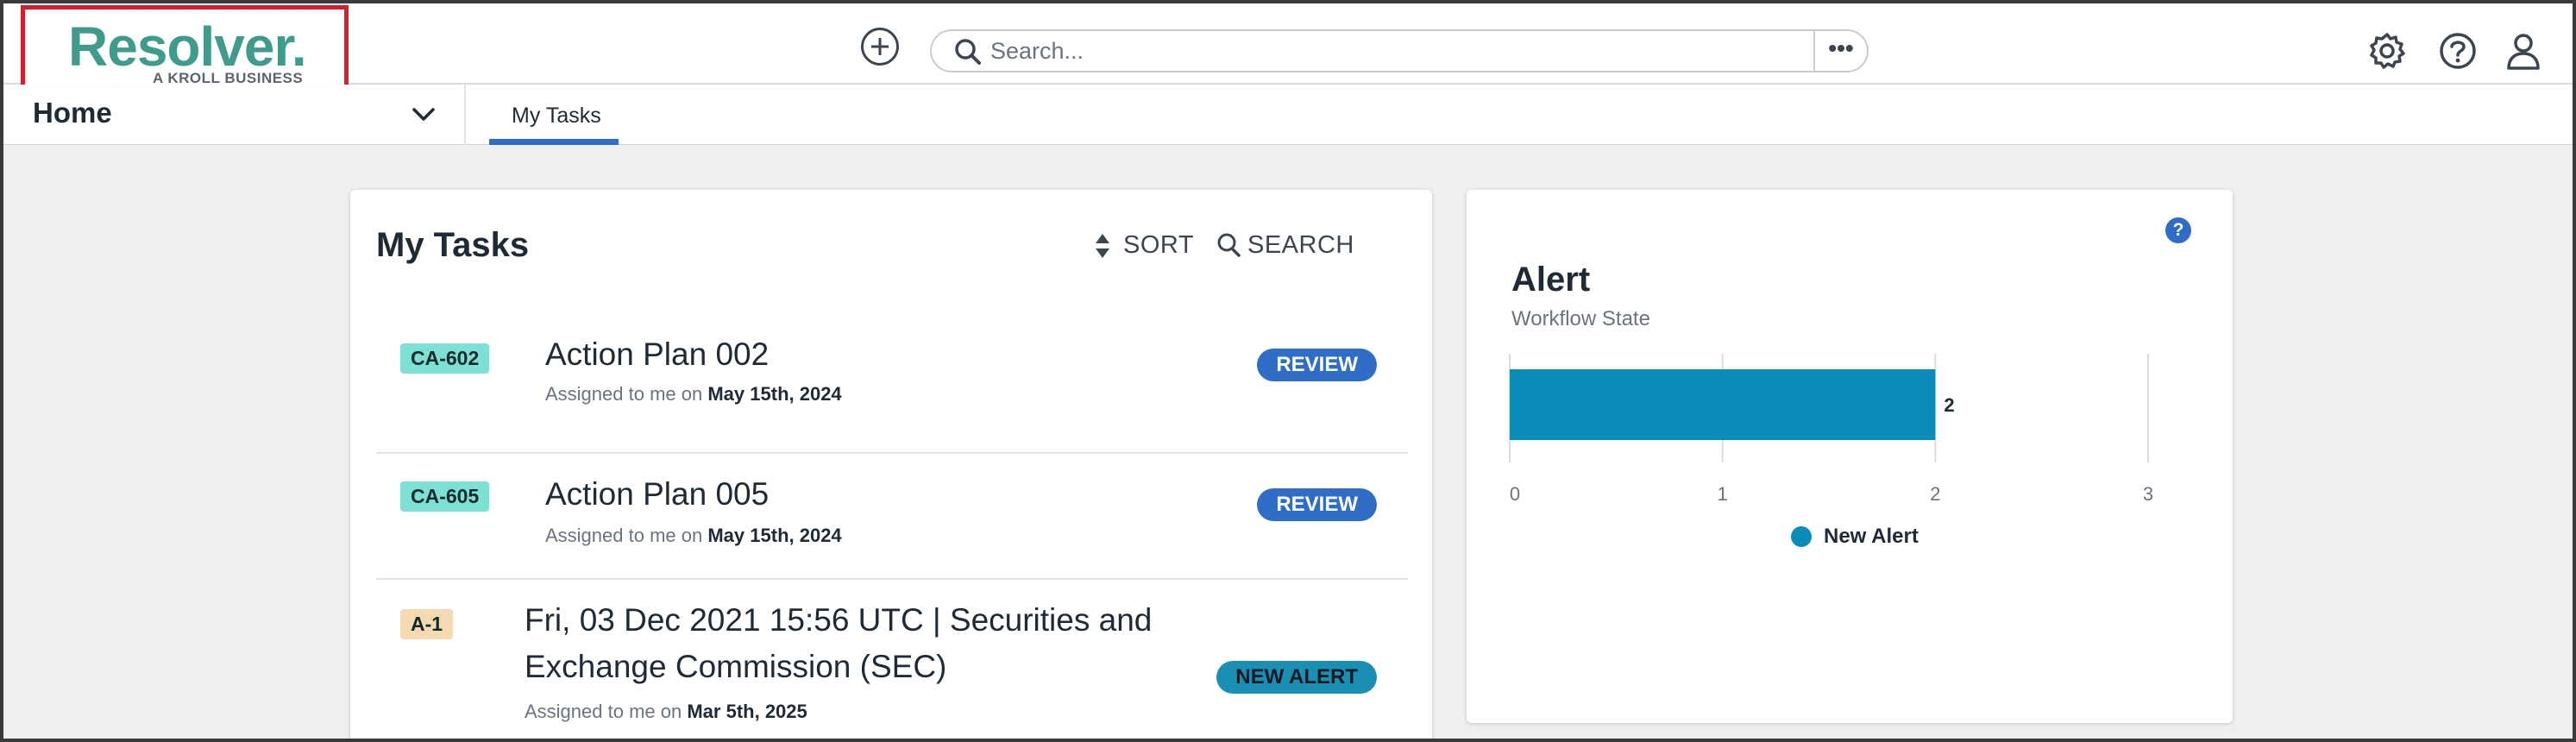 Image resolution: width=2576 pixels, height=742 pixels. Describe the element at coordinates (72, 113) in the screenshot. I see `home-label: Home` at that location.